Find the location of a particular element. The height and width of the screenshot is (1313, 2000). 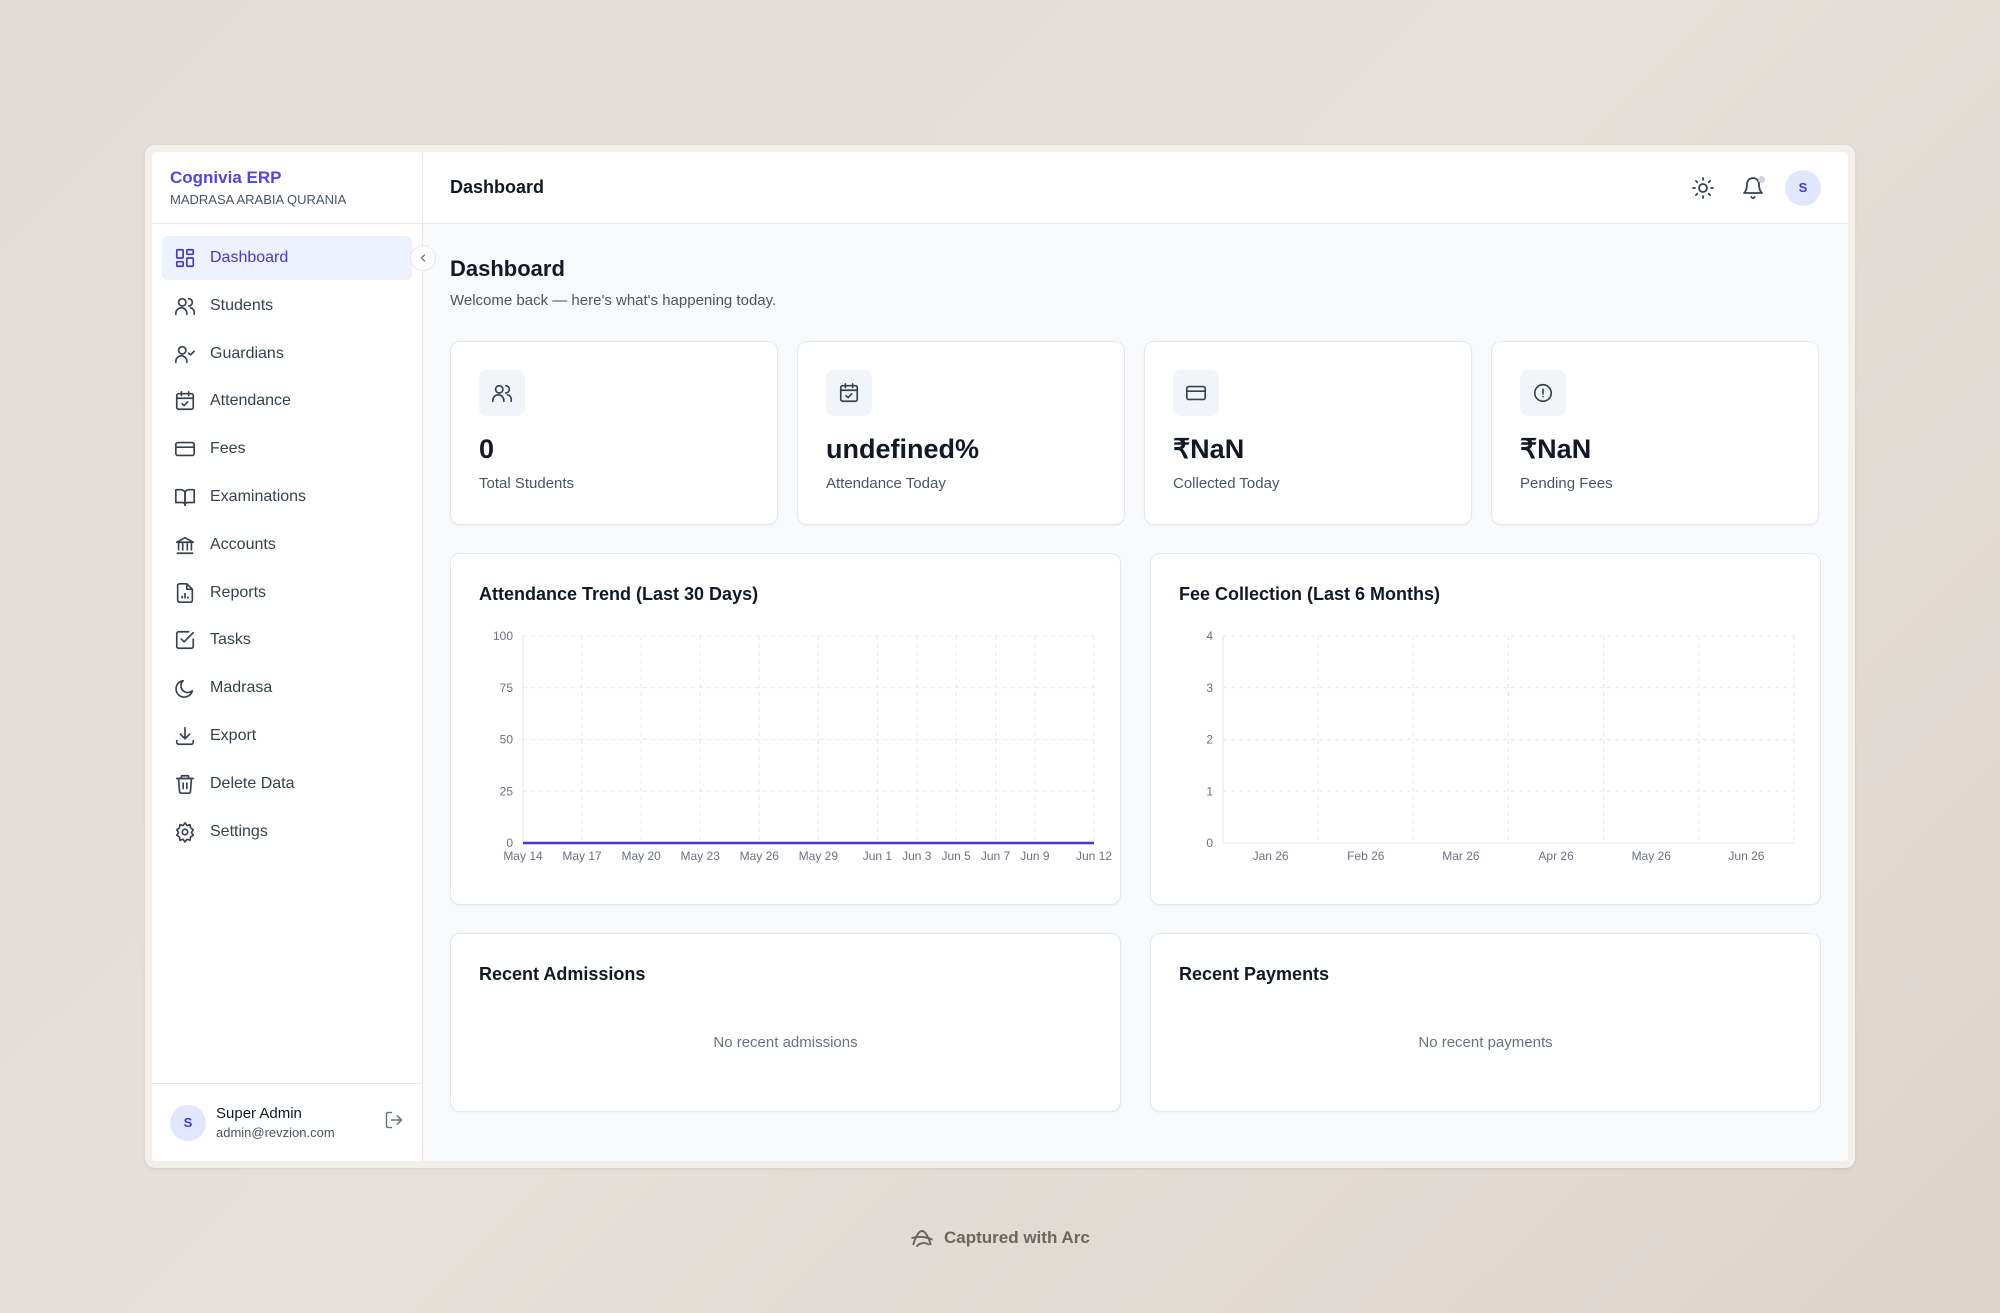

brand: Cognivia ERP MADRASA ARABIA QURANIA is located at coordinates (287, 188).